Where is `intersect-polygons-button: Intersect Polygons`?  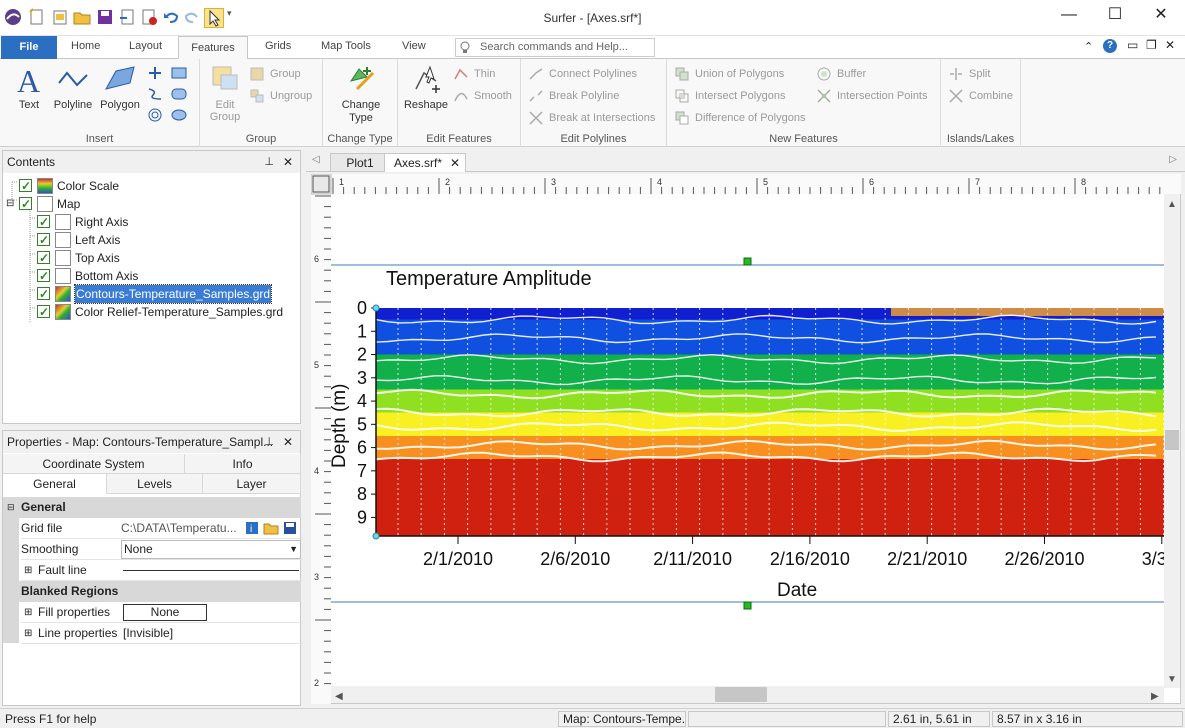
intersect-polygons-button: Intersect Polygons is located at coordinates (730, 96).